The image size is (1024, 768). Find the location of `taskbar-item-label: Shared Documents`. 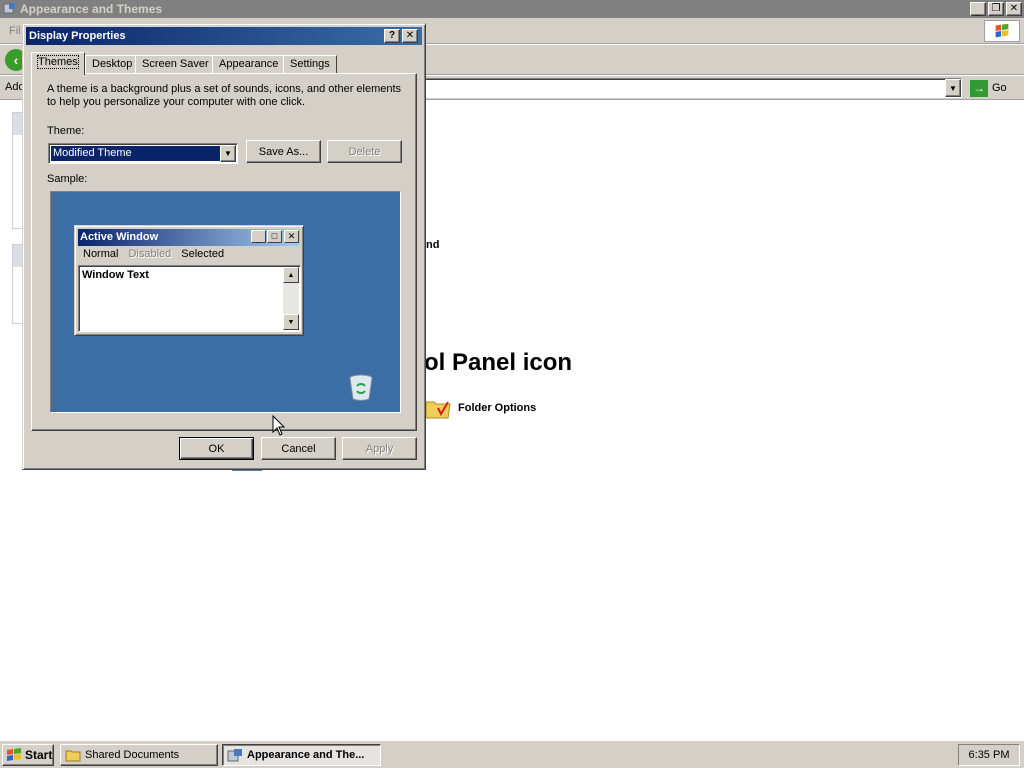

taskbar-item-label: Shared Documents is located at coordinates (132, 755).